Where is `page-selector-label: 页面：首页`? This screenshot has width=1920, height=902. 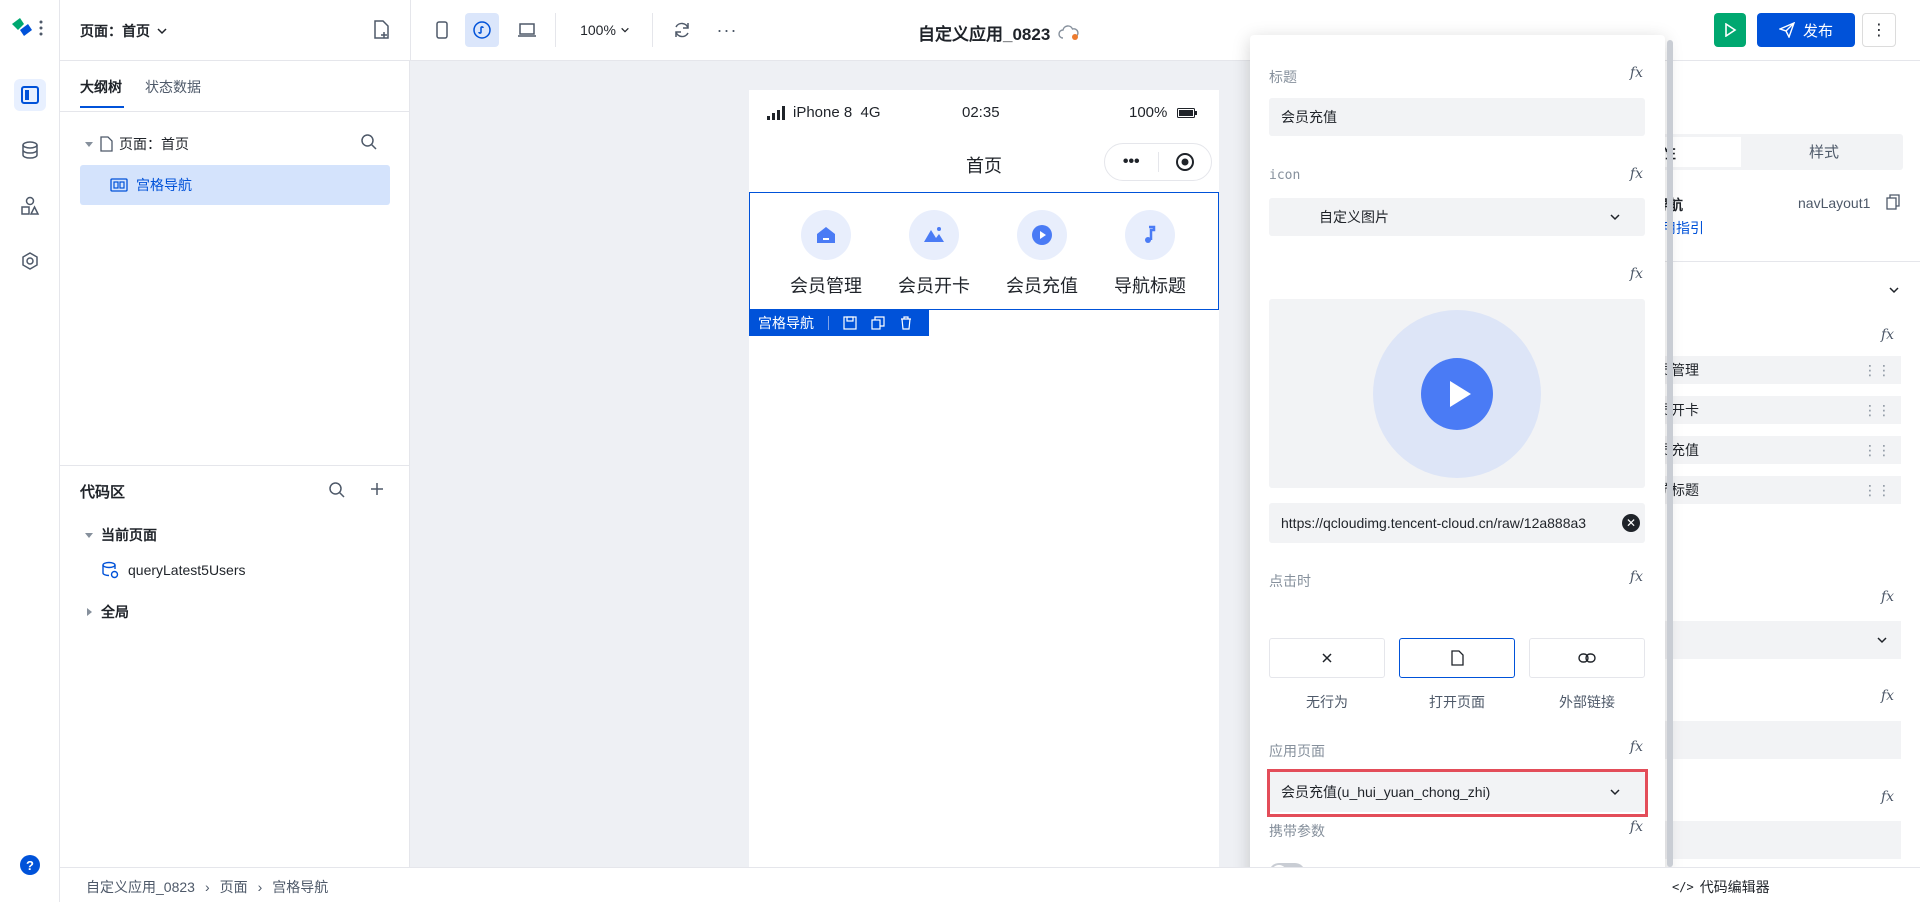
page-selector-label: 页面：首页 is located at coordinates (115, 31).